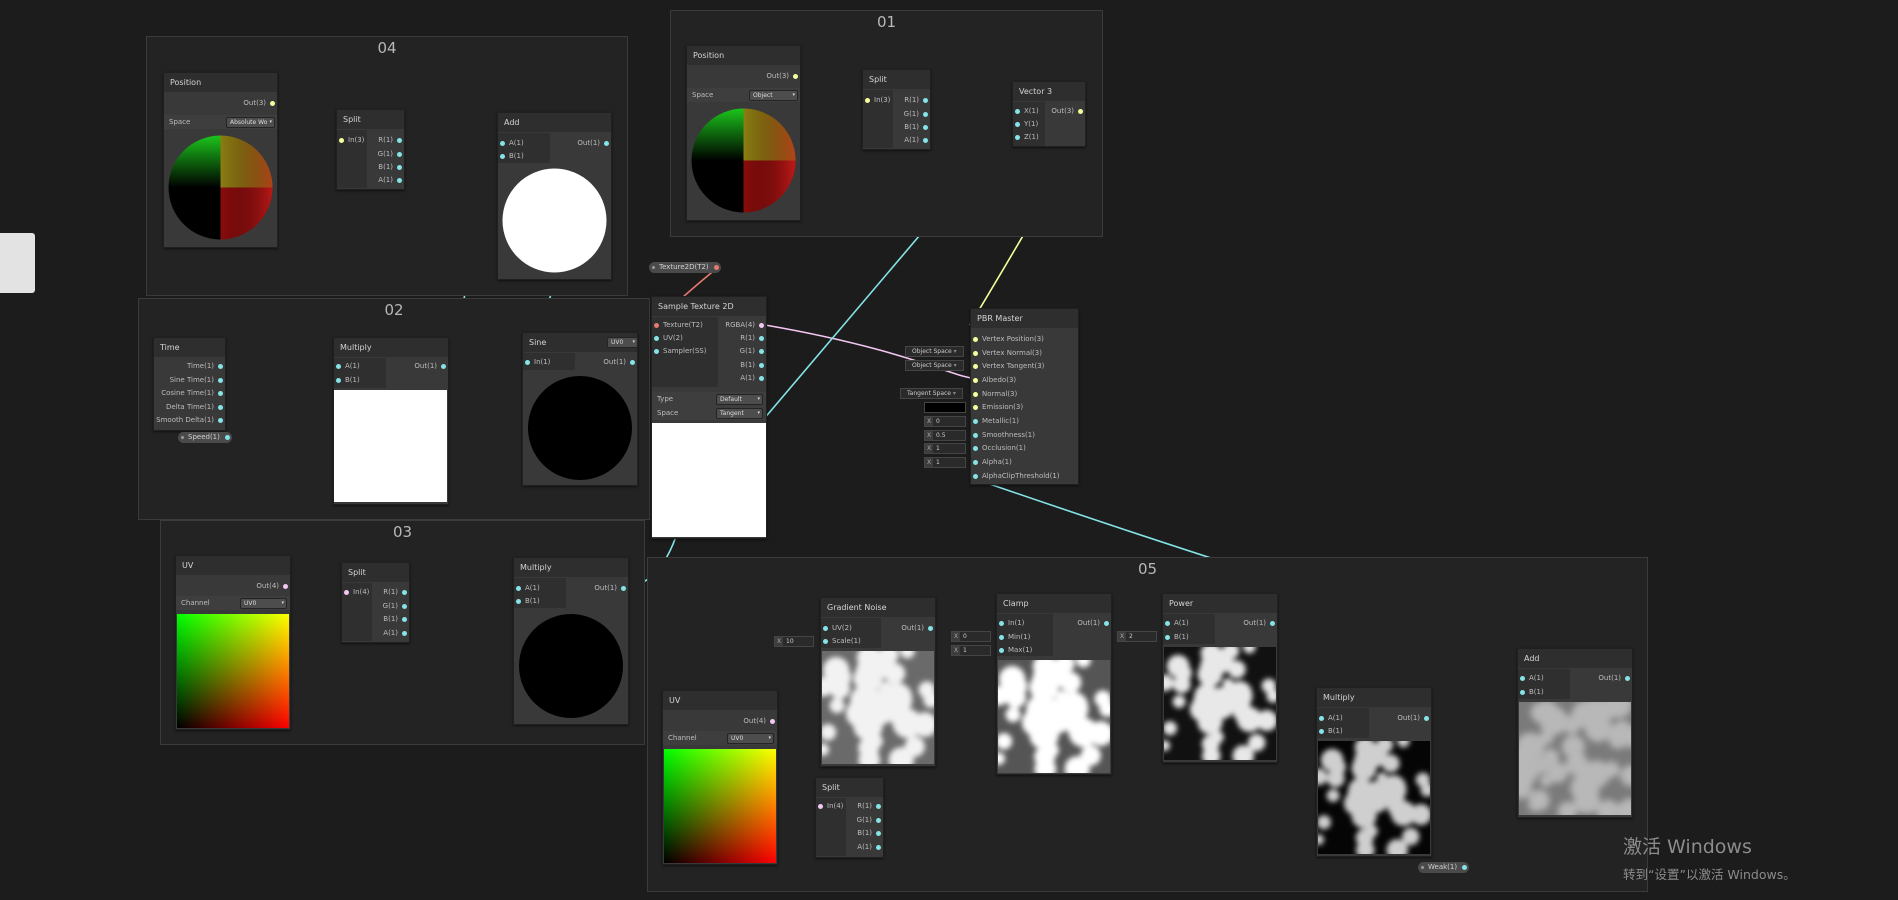 The image size is (1898, 900). Describe the element at coordinates (233, 642) in the screenshot. I see `uv-node-03: UV Out(4) Channel UV0 ▾` at that location.